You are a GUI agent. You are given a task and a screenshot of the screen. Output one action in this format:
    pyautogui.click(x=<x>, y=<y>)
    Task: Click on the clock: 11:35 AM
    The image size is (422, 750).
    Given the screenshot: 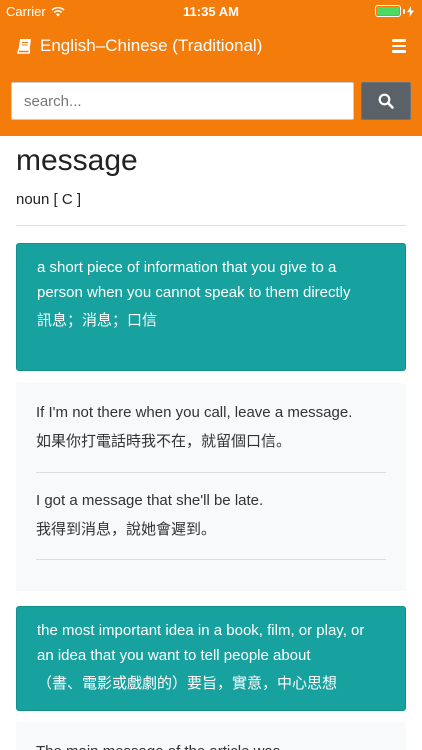 What is the action you would take?
    pyautogui.click(x=211, y=11)
    